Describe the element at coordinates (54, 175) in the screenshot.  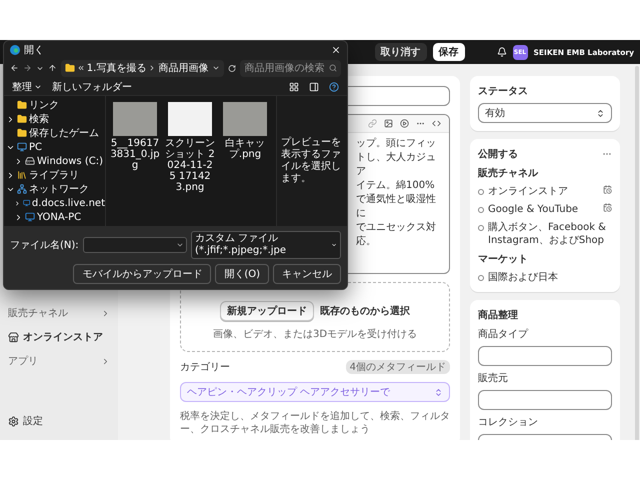
I see `tree-item: ライブラリ` at that location.